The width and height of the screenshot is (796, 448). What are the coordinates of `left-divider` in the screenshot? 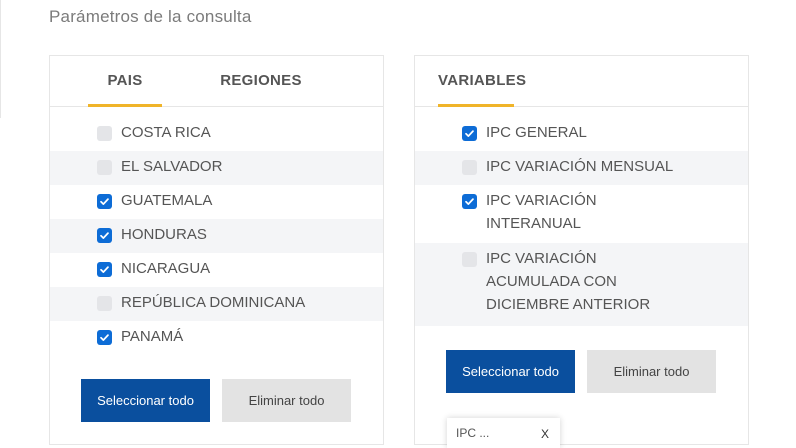 It's located at (0, 59).